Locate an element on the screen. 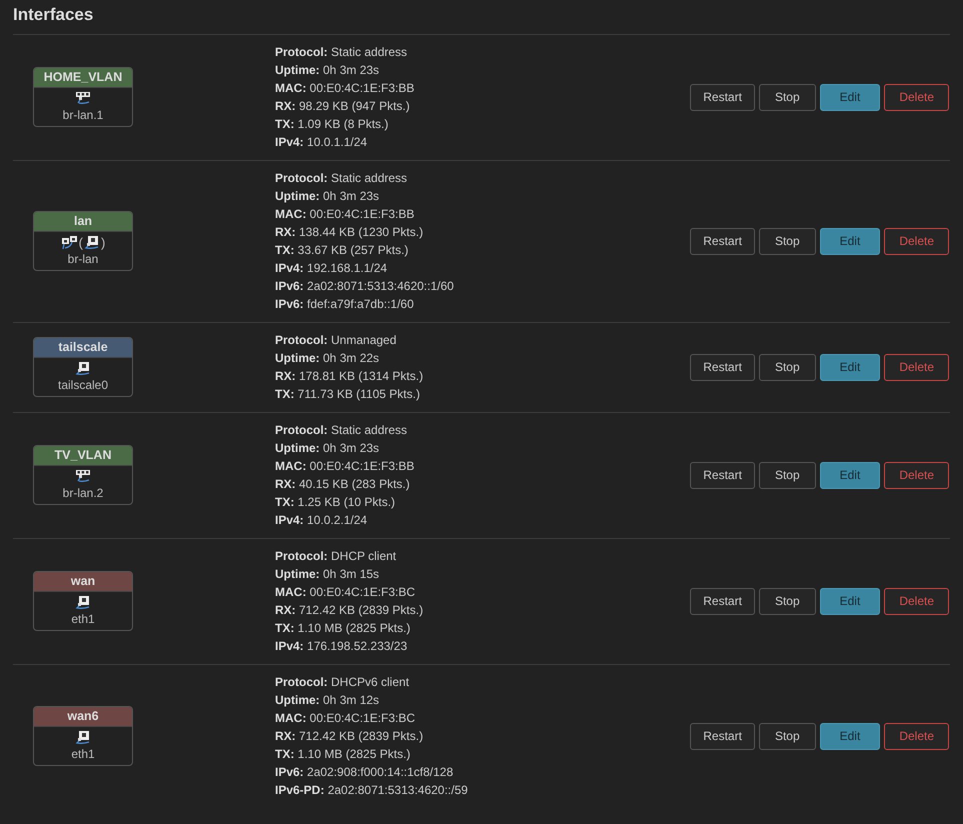  page-title: Interfaces is located at coordinates (53, 15).